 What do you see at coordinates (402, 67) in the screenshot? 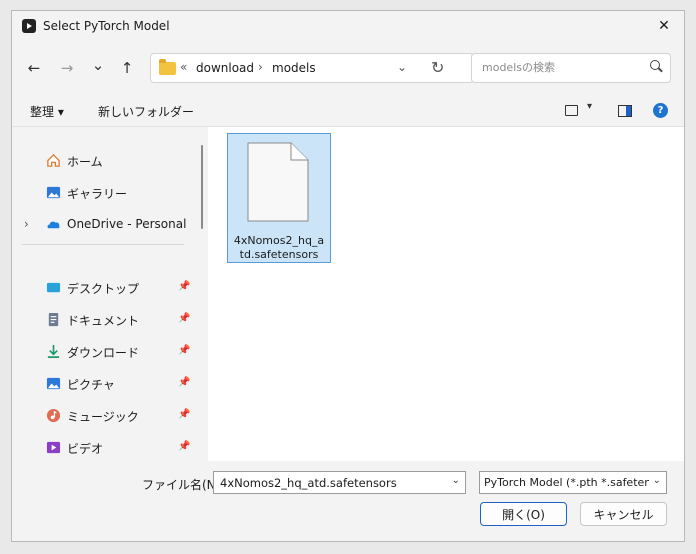
I see `address-dropdown-icon: ⌄` at bounding box center [402, 67].